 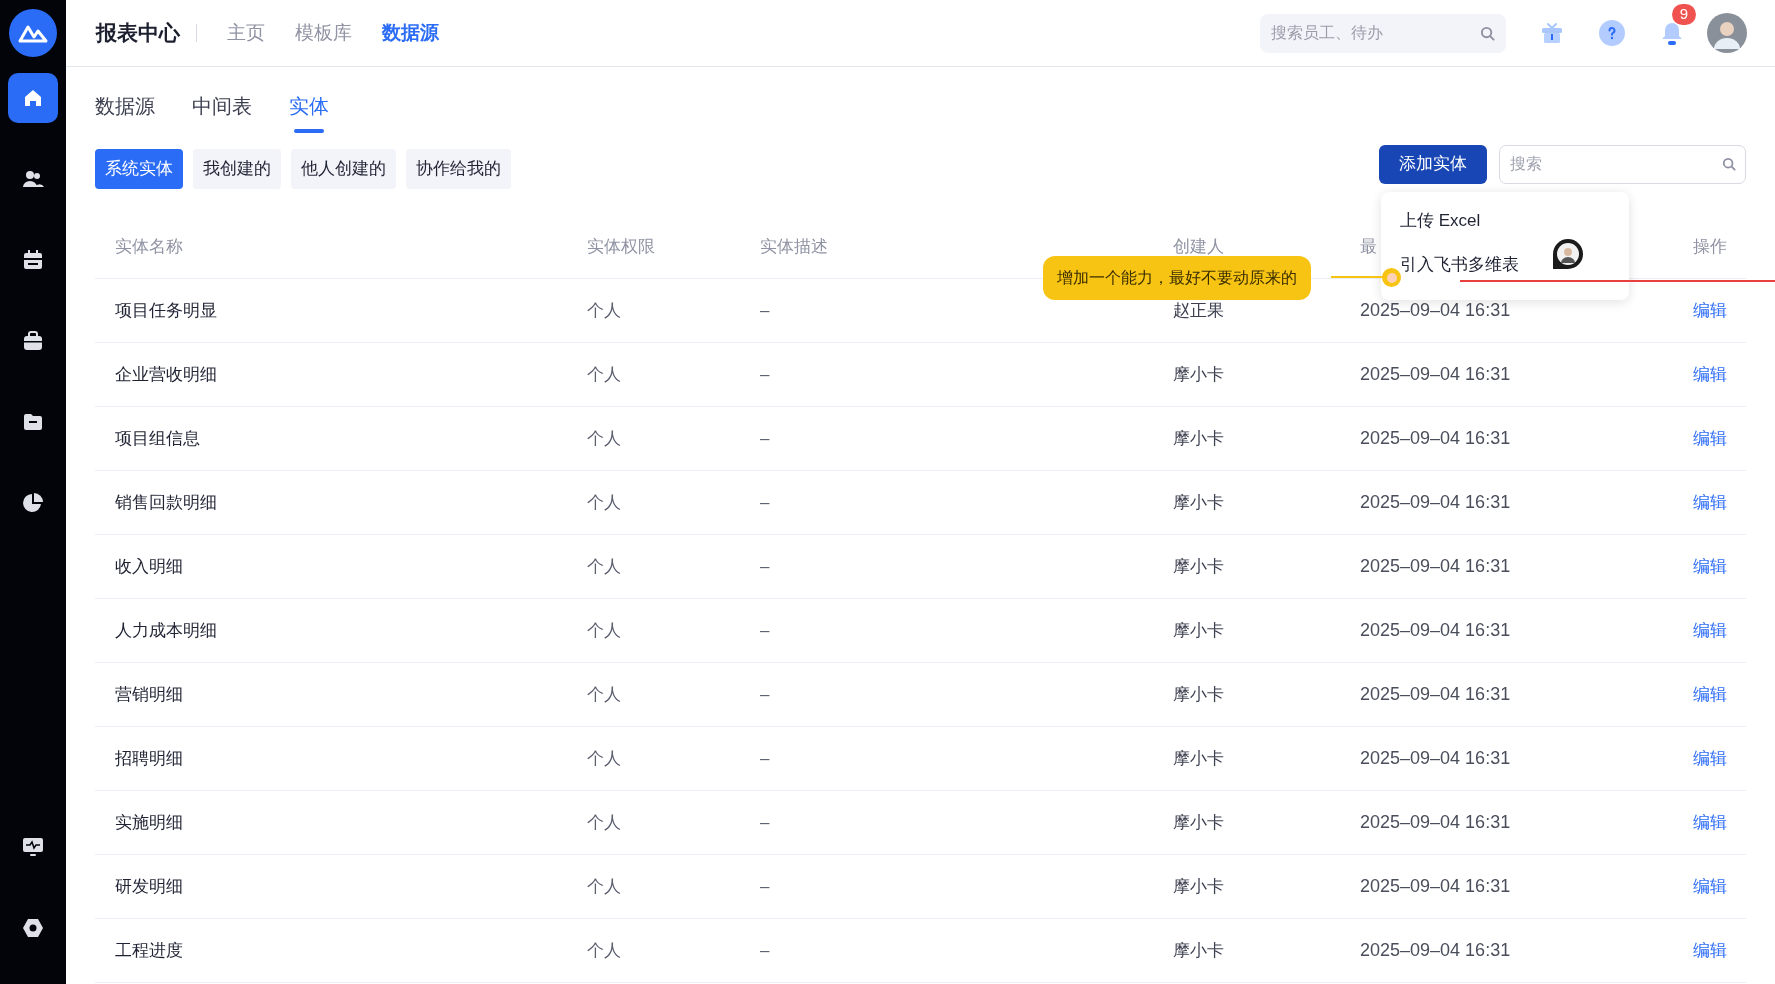 What do you see at coordinates (1622, 164) in the screenshot?
I see `search-field: 搜索` at bounding box center [1622, 164].